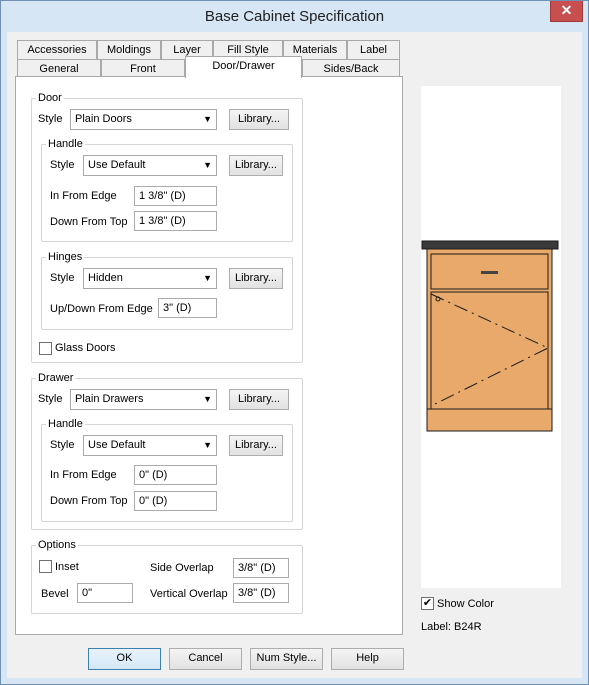 The height and width of the screenshot is (685, 589). I want to click on door-style-label: Style, so click(50, 119).